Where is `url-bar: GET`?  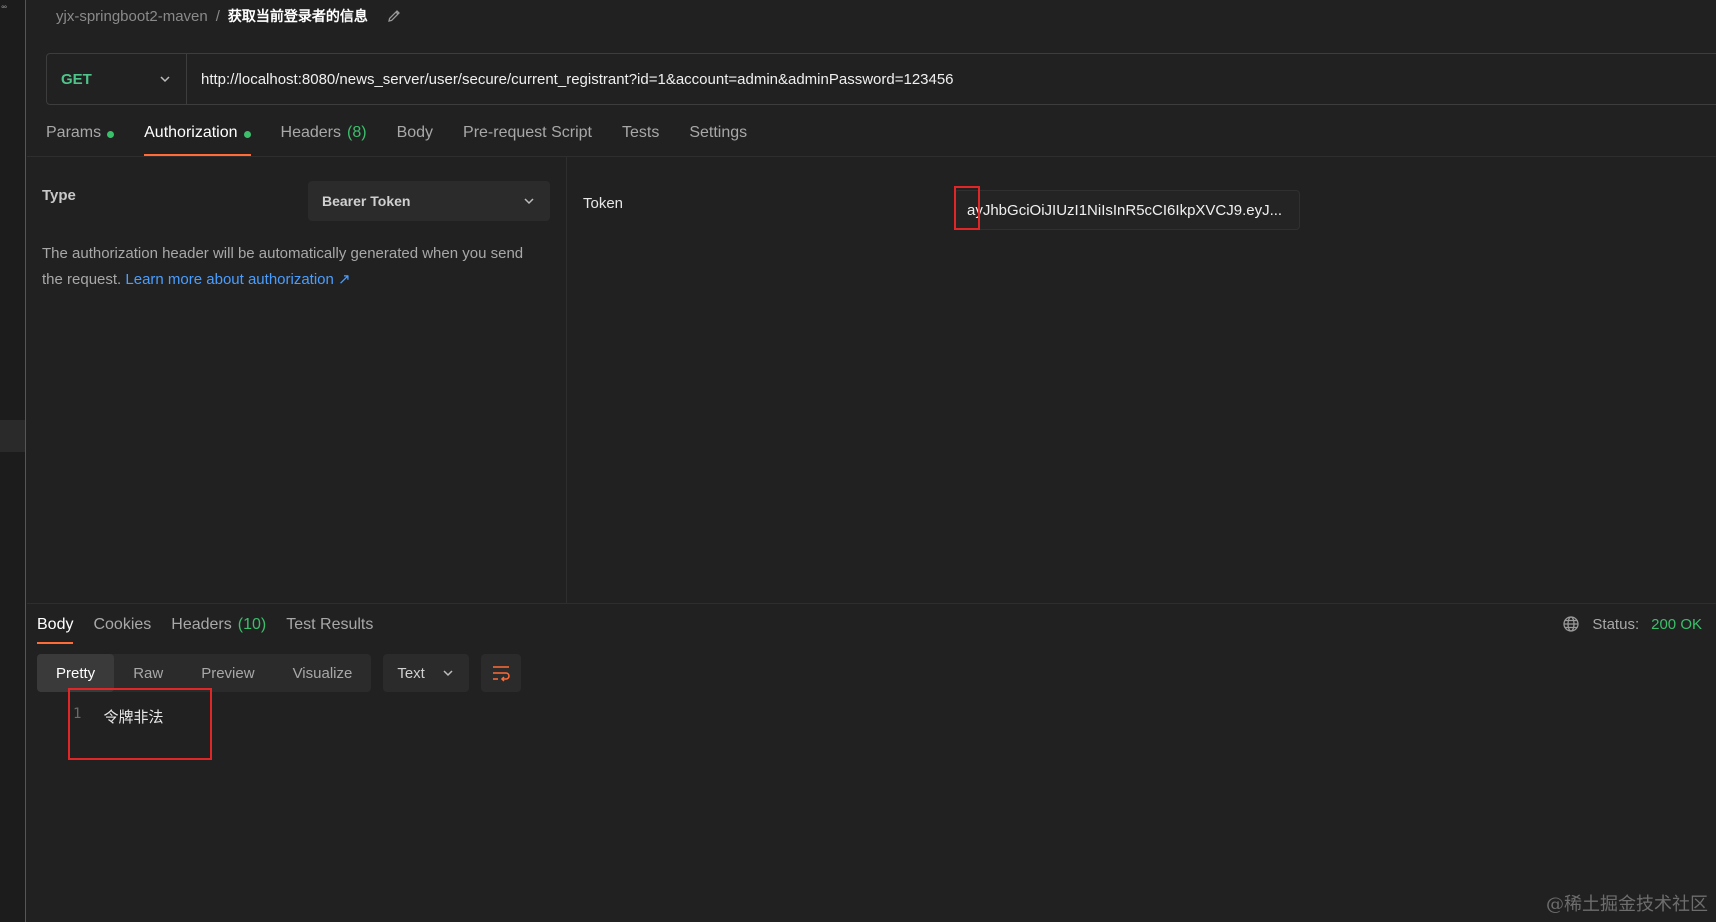
url-bar: GET is located at coordinates (881, 79).